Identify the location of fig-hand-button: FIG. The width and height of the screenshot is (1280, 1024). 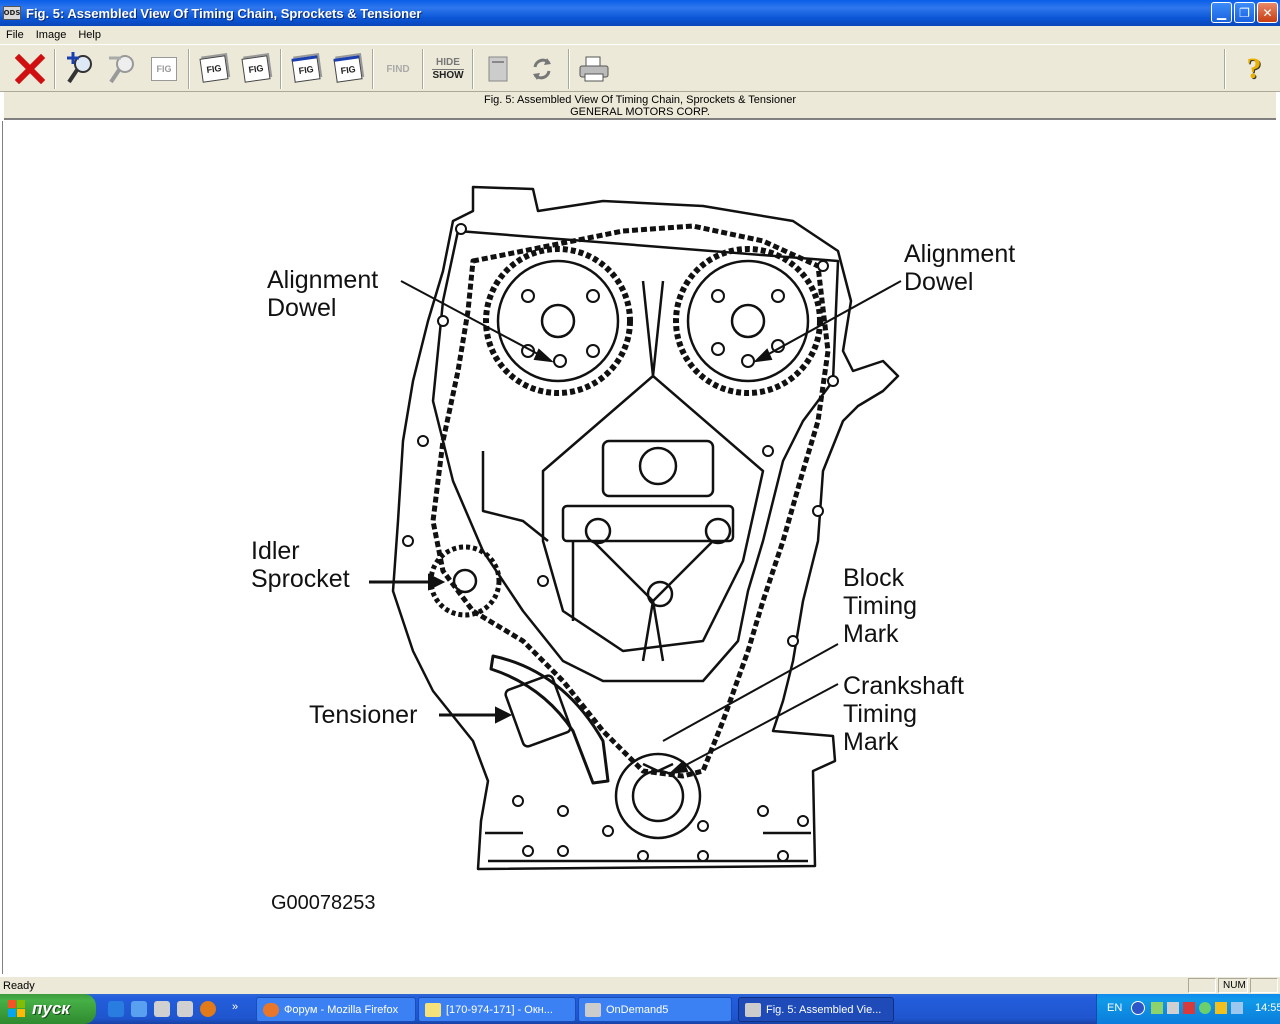
(256, 69).